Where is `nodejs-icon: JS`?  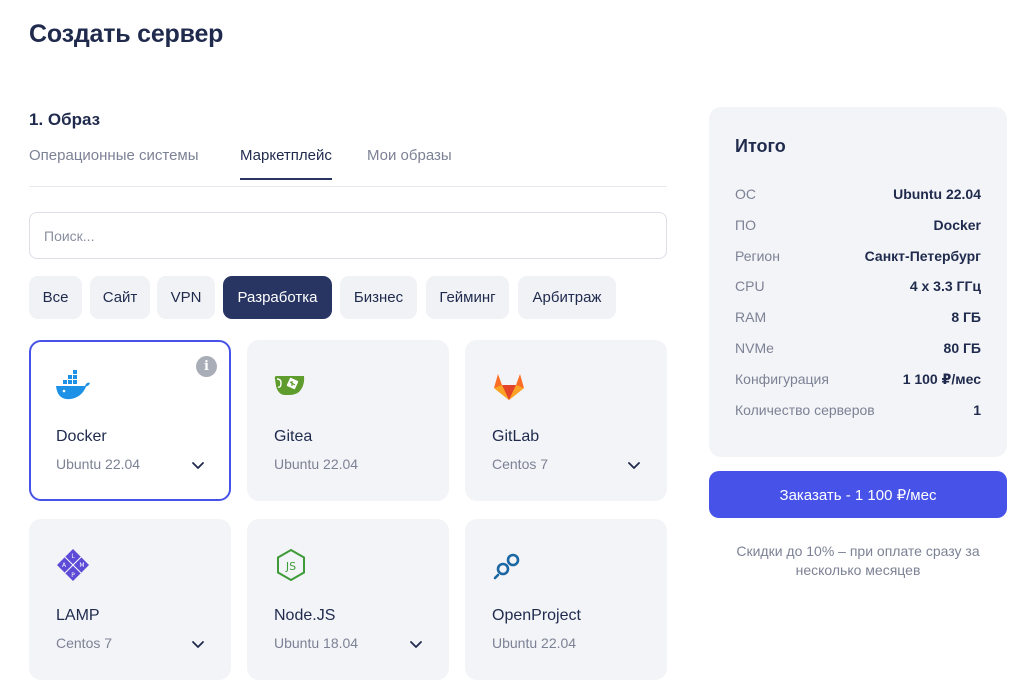 nodejs-icon: JS is located at coordinates (291, 565).